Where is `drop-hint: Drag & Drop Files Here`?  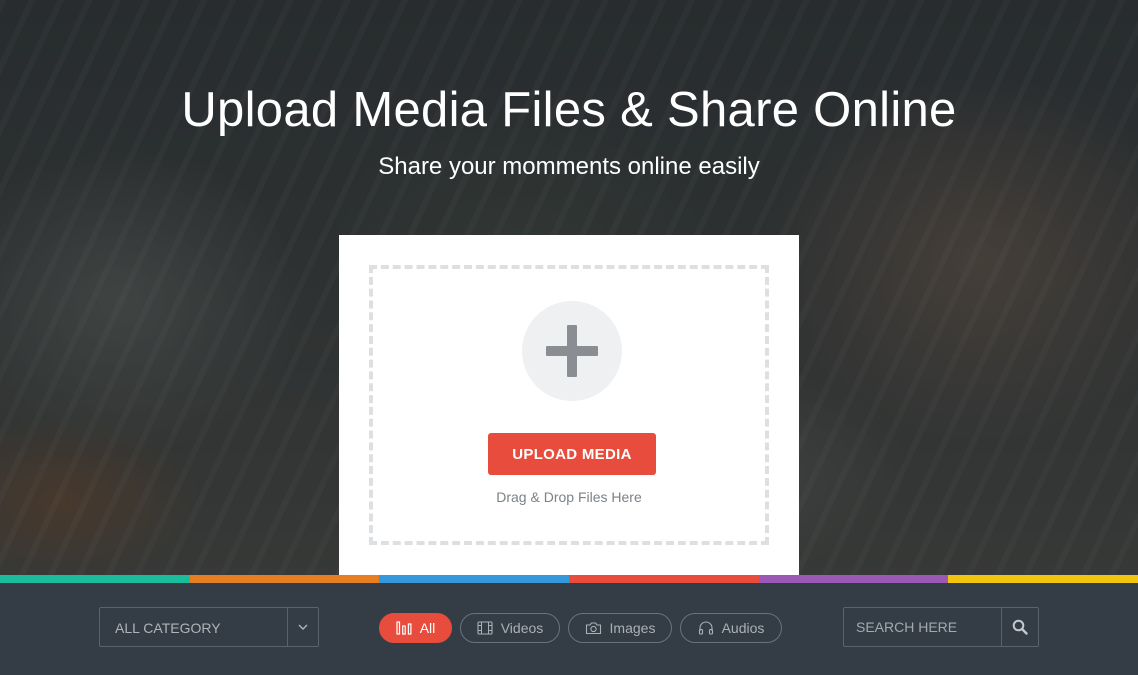
drop-hint: Drag & Drop Files Here is located at coordinates (569, 497).